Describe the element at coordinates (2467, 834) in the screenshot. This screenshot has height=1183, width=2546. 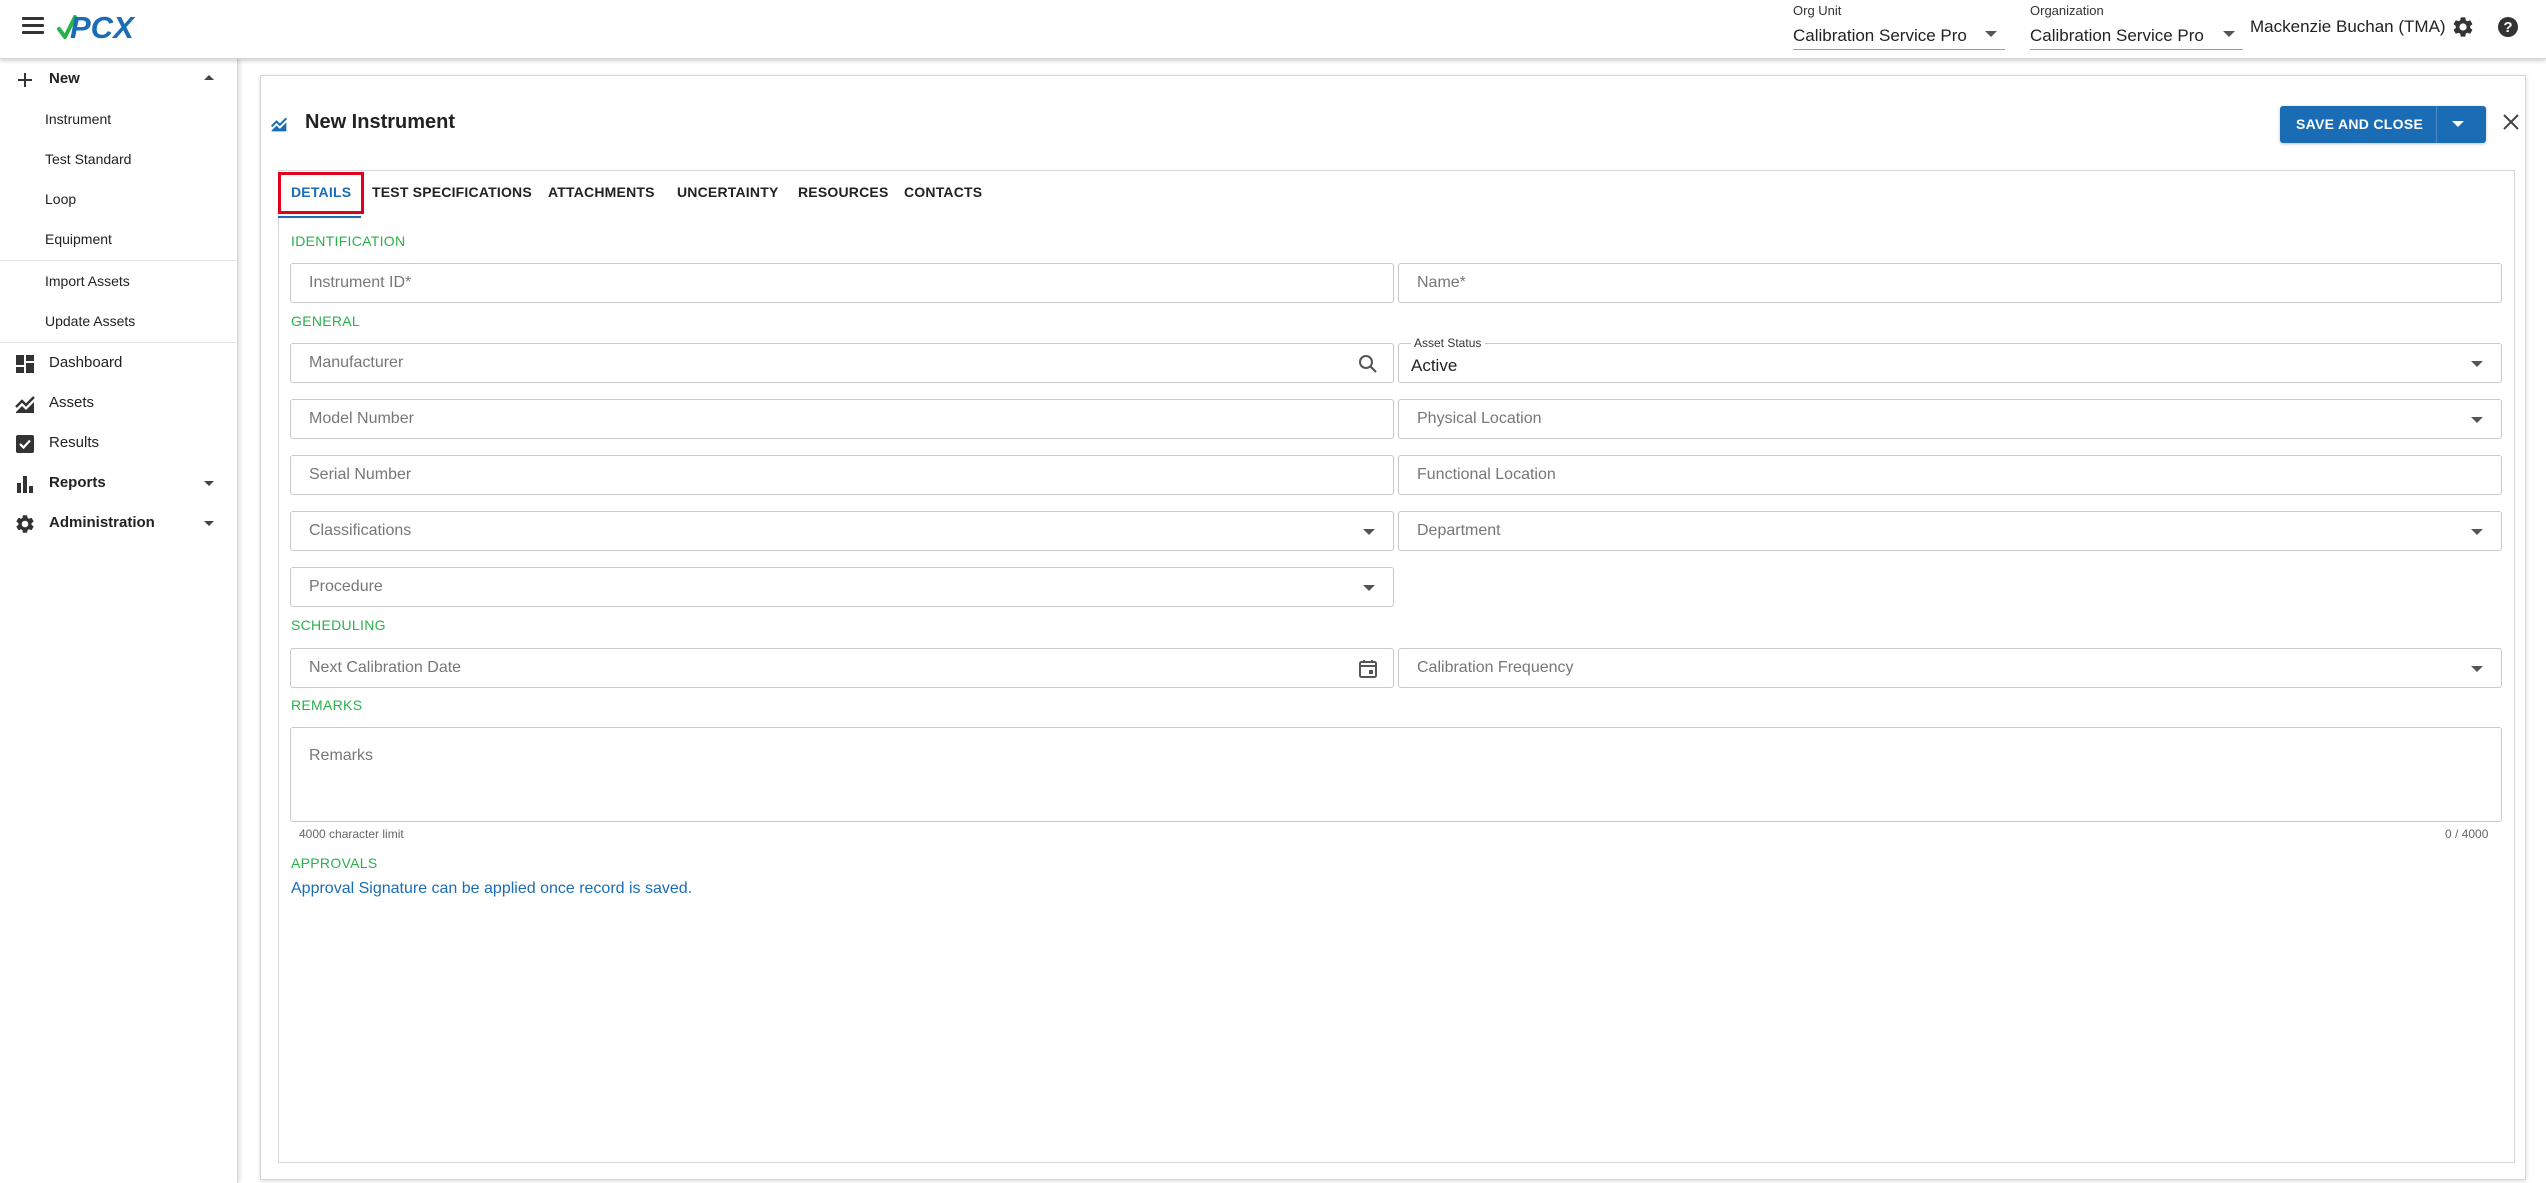
I see `remarks-char-count: 0 / 4000` at that location.